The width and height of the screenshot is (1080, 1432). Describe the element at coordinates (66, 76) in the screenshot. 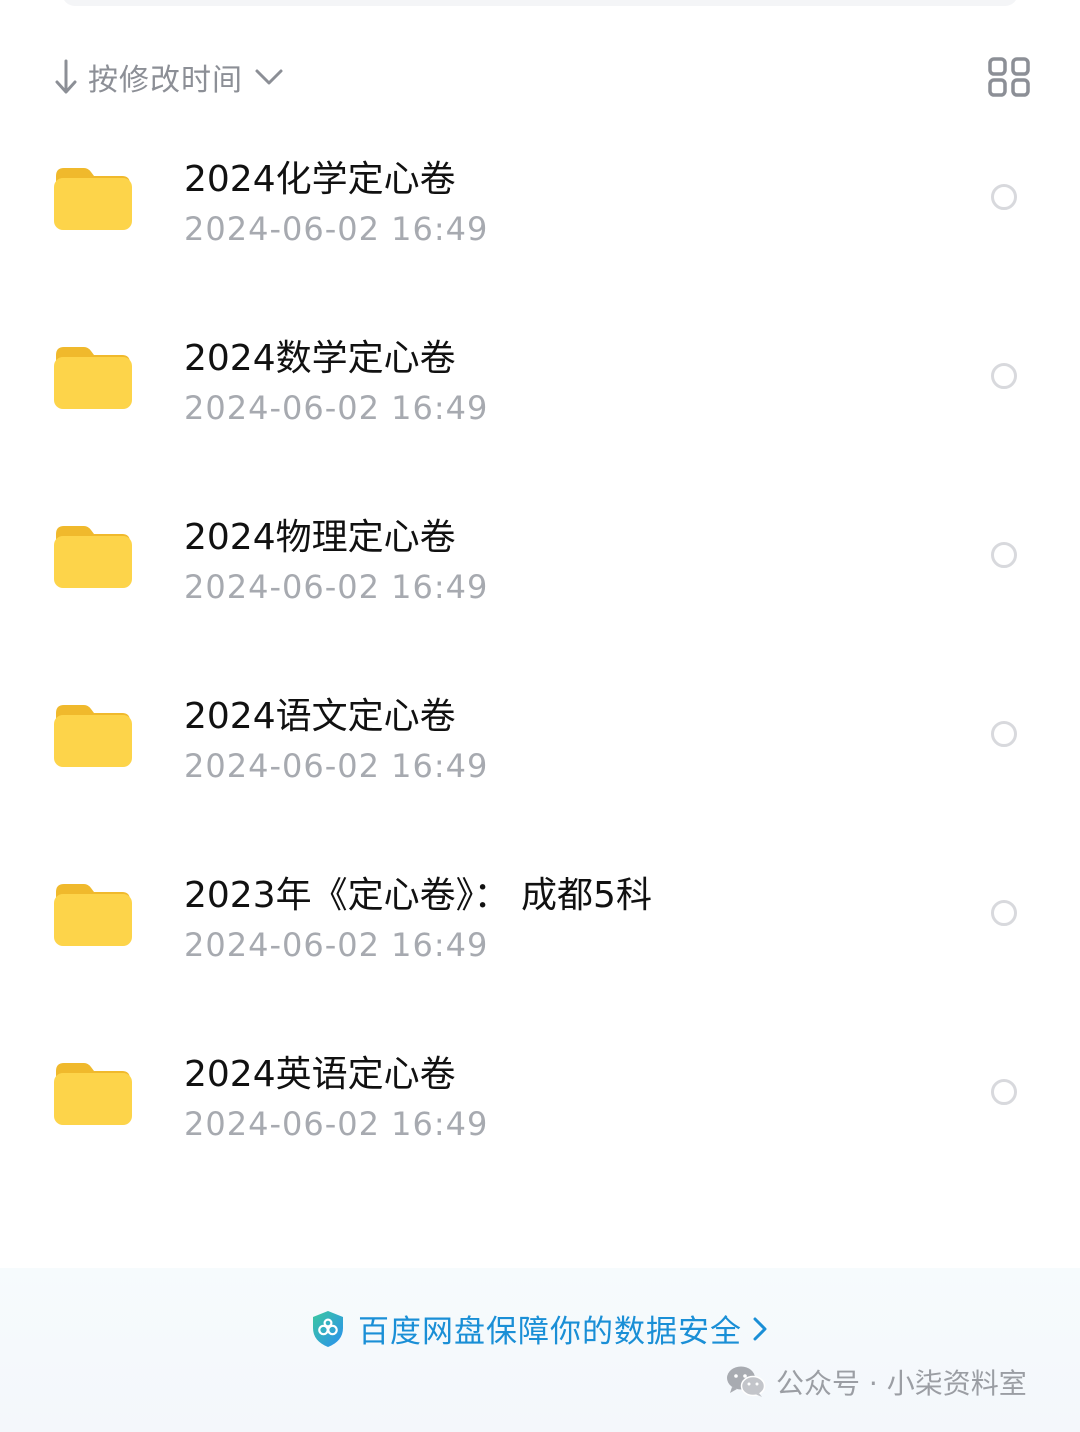

I see `arrow-down-icon` at that location.